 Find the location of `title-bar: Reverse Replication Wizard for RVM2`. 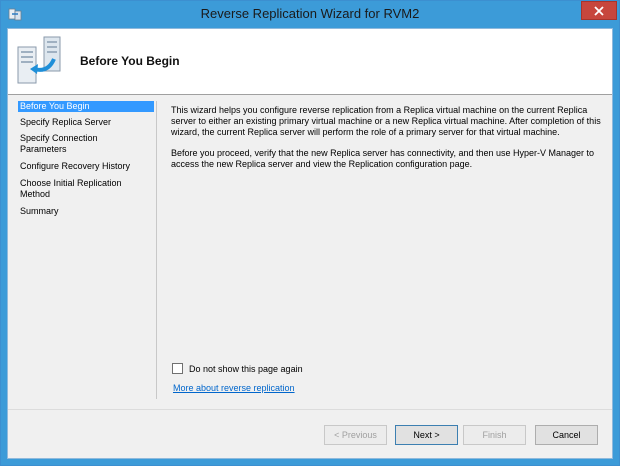

title-bar: Reverse Replication Wizard for RVM2 is located at coordinates (310, 14).